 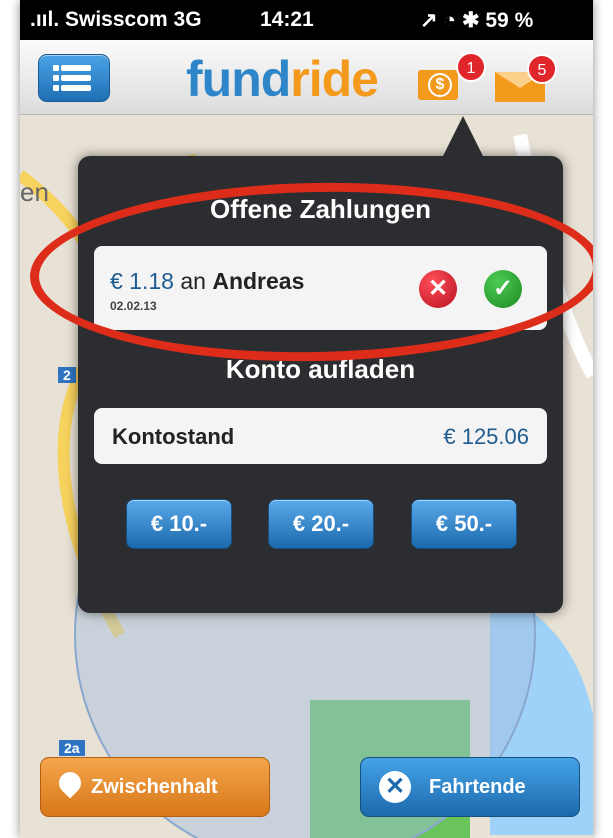 I want to click on stop-label: Zwischenhalt, so click(x=154, y=787).